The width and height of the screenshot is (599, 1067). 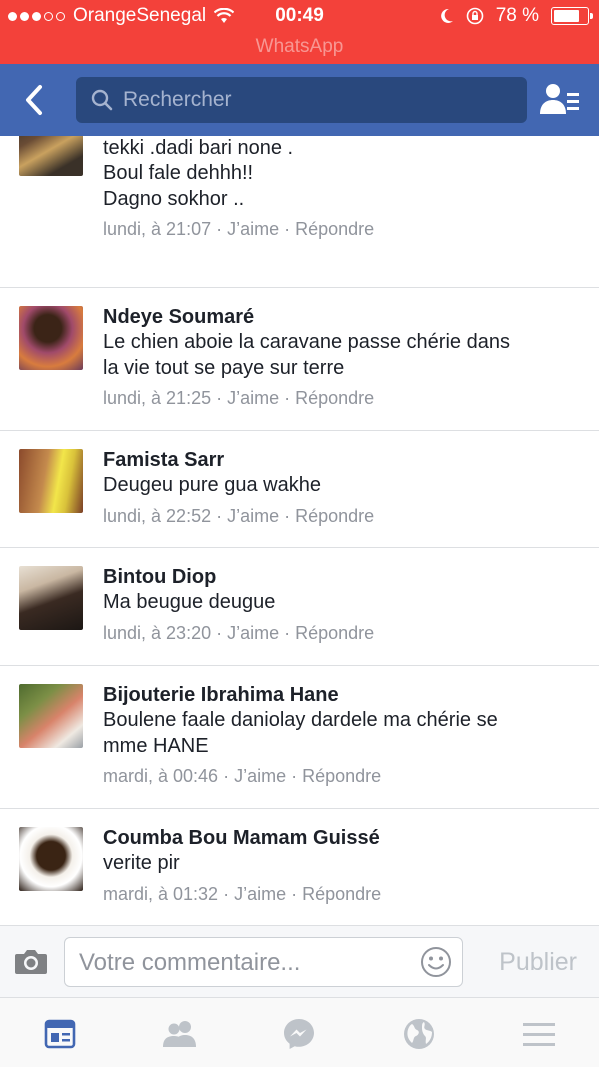 I want to click on tab-menu, so click(x=539, y=1034).